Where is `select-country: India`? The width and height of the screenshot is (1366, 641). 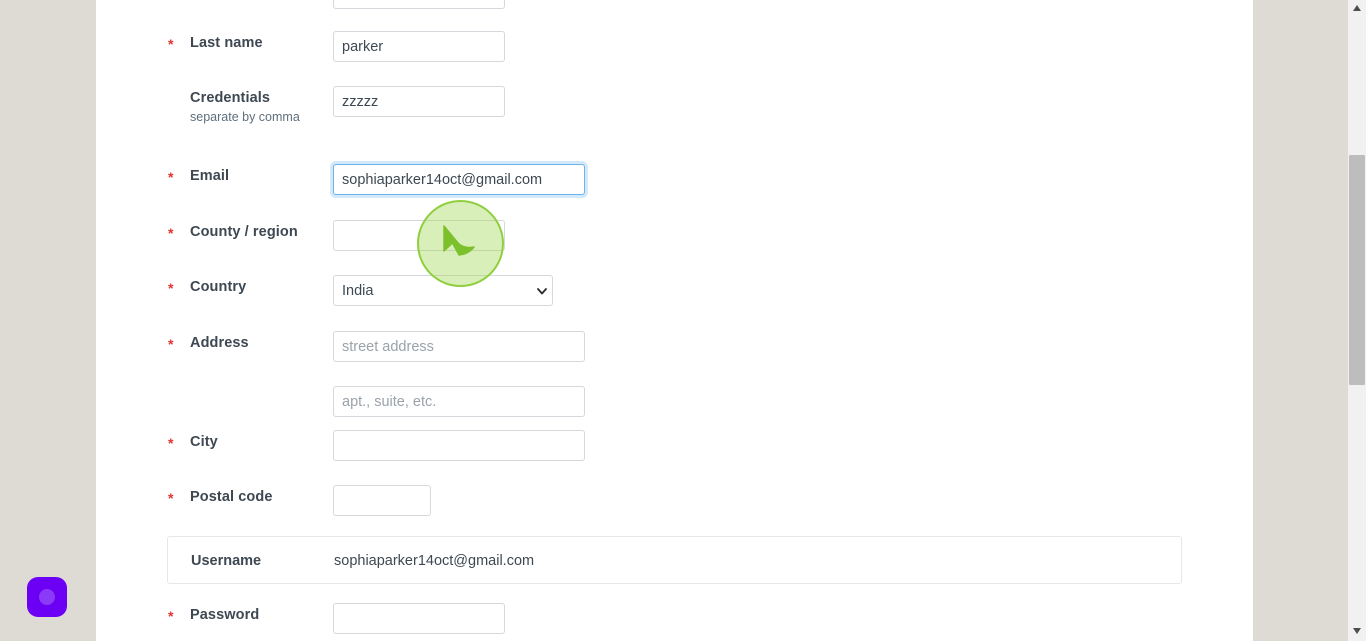 select-country: India is located at coordinates (443, 290).